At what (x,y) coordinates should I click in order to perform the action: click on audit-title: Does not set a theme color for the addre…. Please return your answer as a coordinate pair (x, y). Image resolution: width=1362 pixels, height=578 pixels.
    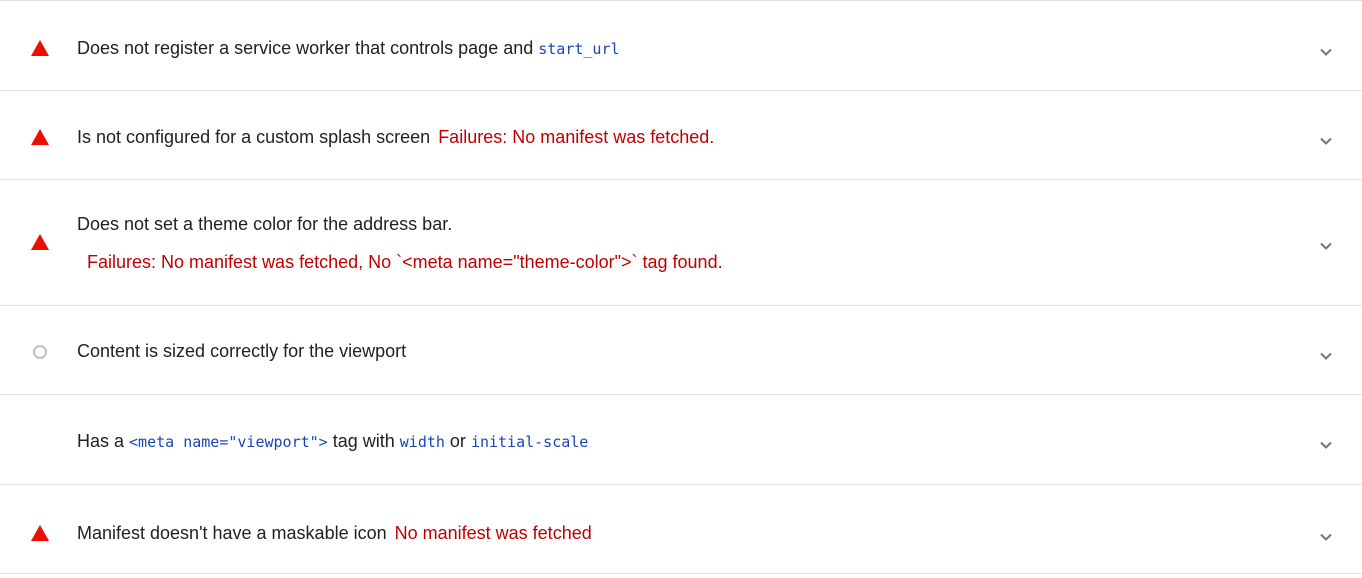
    Looking at the image, I should click on (265, 224).